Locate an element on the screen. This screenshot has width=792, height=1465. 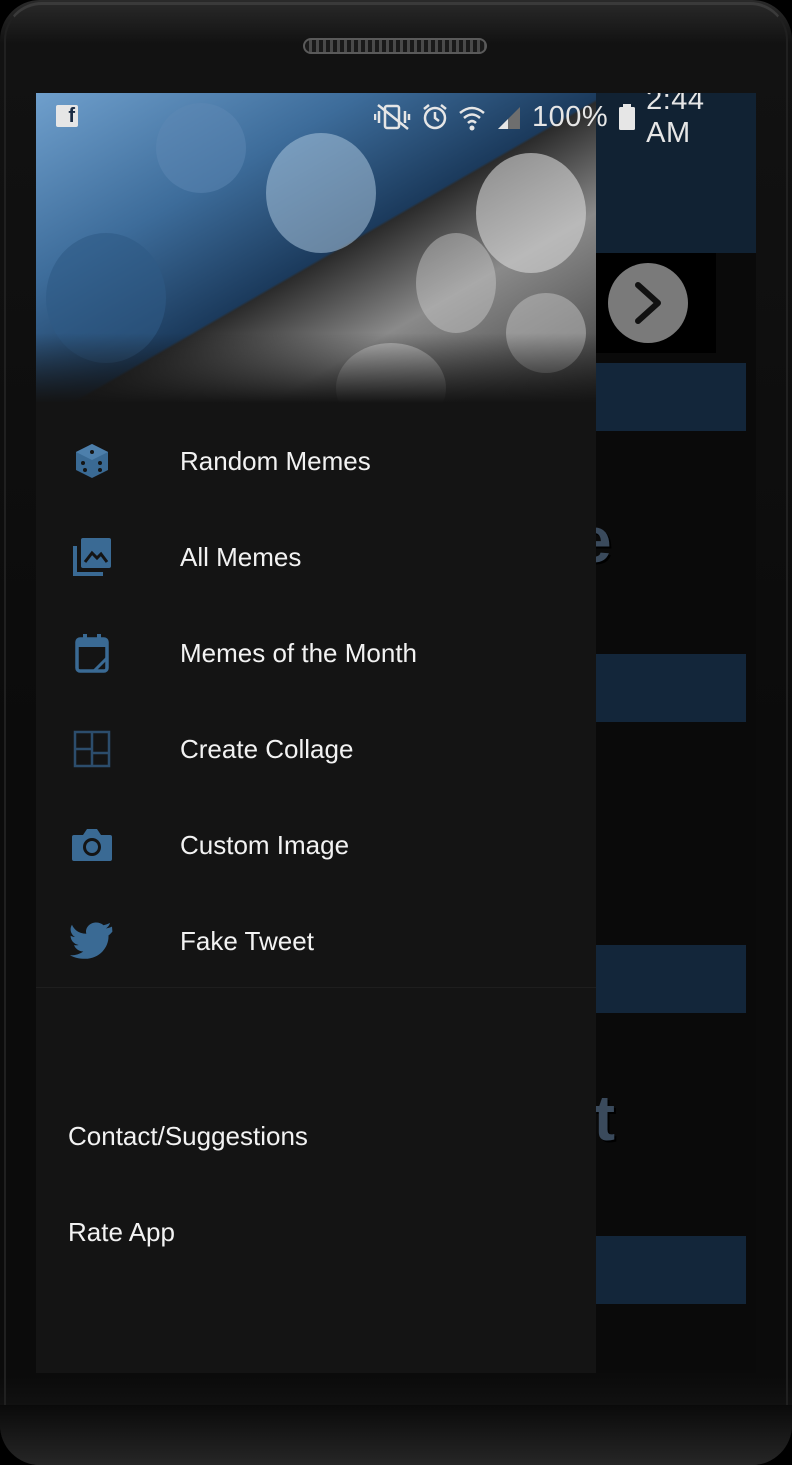
battery-icon is located at coordinates (627, 117).